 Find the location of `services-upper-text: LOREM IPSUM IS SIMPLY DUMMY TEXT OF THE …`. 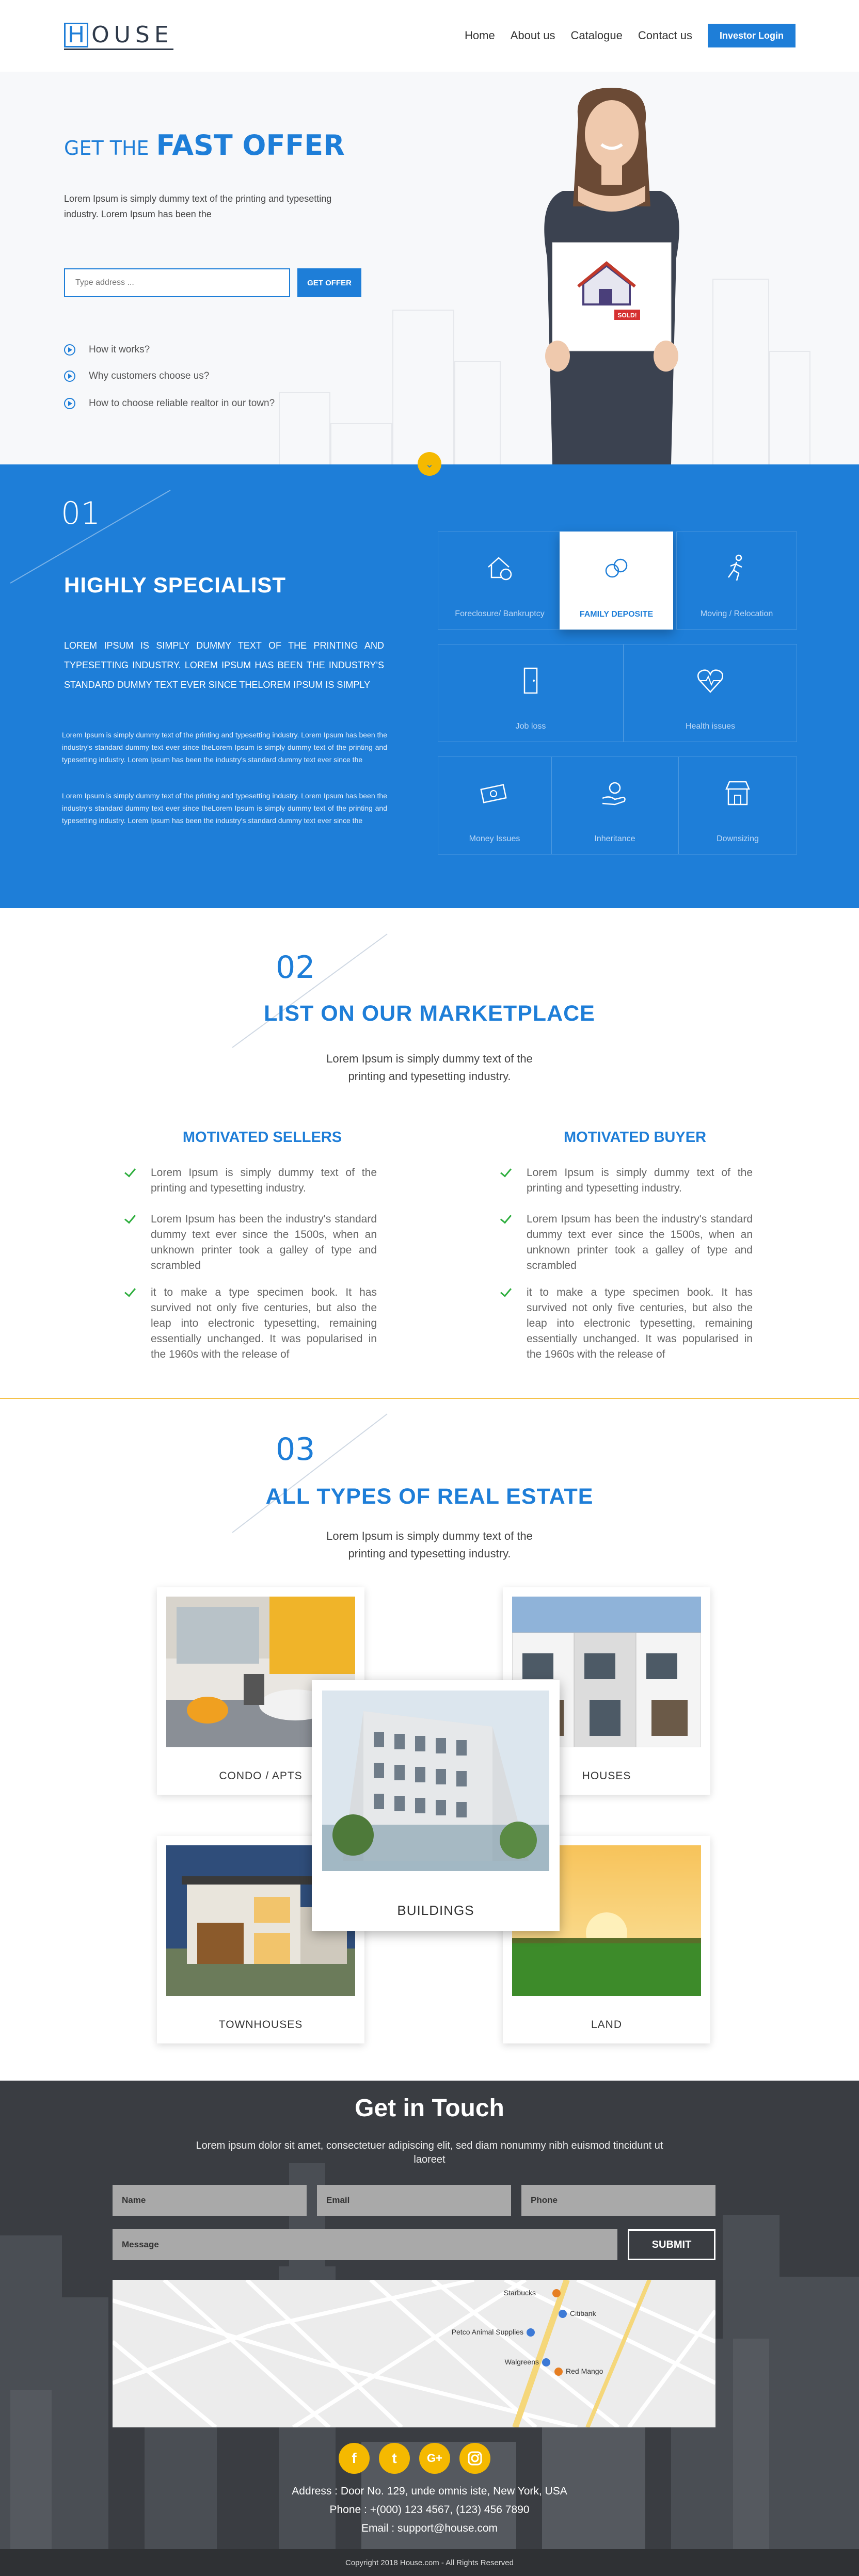

services-upper-text: LOREM IPSUM IS SIMPLY DUMMY TEXT OF THE … is located at coordinates (224, 665).